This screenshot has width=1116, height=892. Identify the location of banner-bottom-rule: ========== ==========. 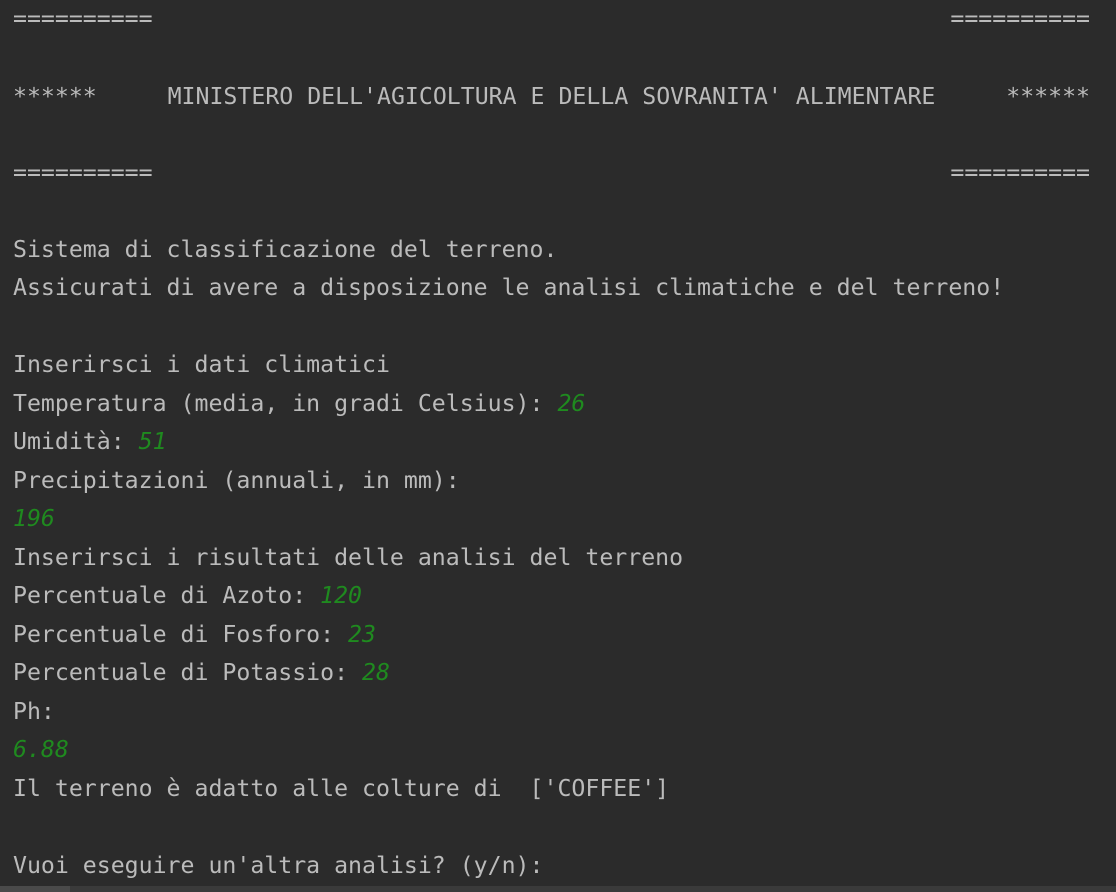
(551, 173).